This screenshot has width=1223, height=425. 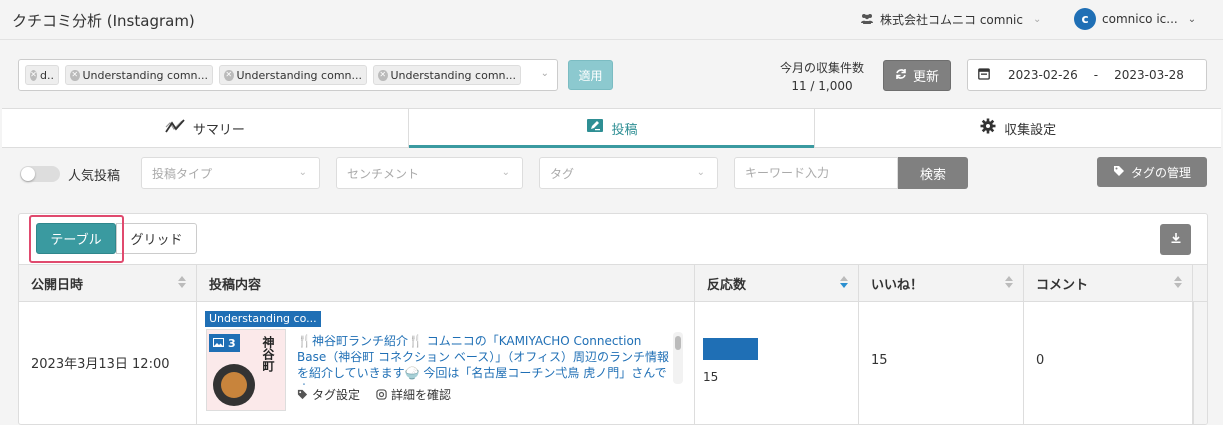 I want to click on tab-summary: サマリー, so click(x=205, y=128).